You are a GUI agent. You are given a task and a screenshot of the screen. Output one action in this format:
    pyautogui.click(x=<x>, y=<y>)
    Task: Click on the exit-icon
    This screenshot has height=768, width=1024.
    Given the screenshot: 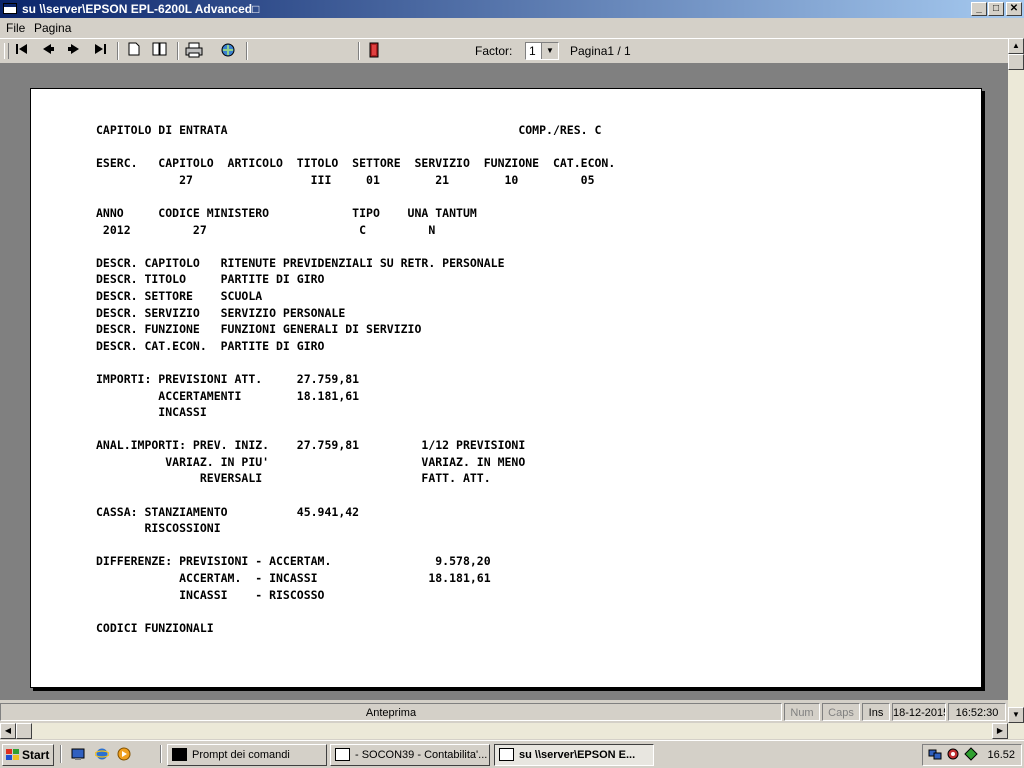 What is the action you would take?
    pyautogui.click(x=374, y=51)
    